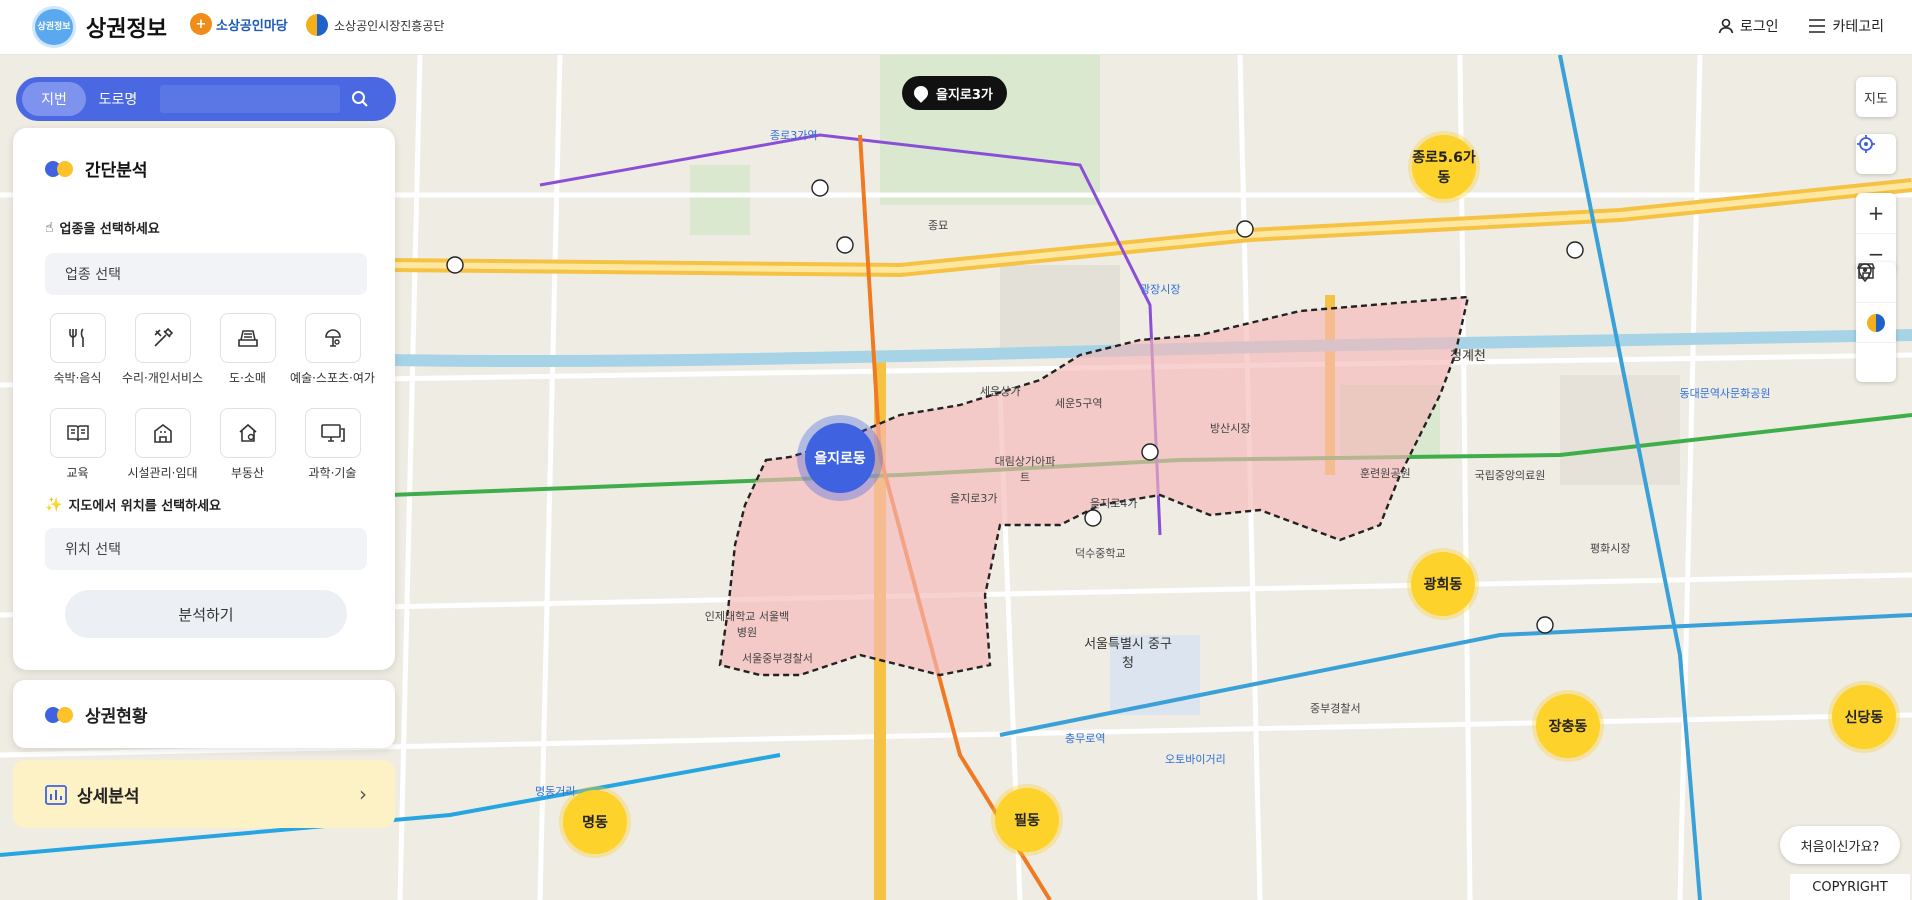 The height and width of the screenshot is (900, 1912). I want to click on location-select-field: 위치 선택, so click(206, 549).